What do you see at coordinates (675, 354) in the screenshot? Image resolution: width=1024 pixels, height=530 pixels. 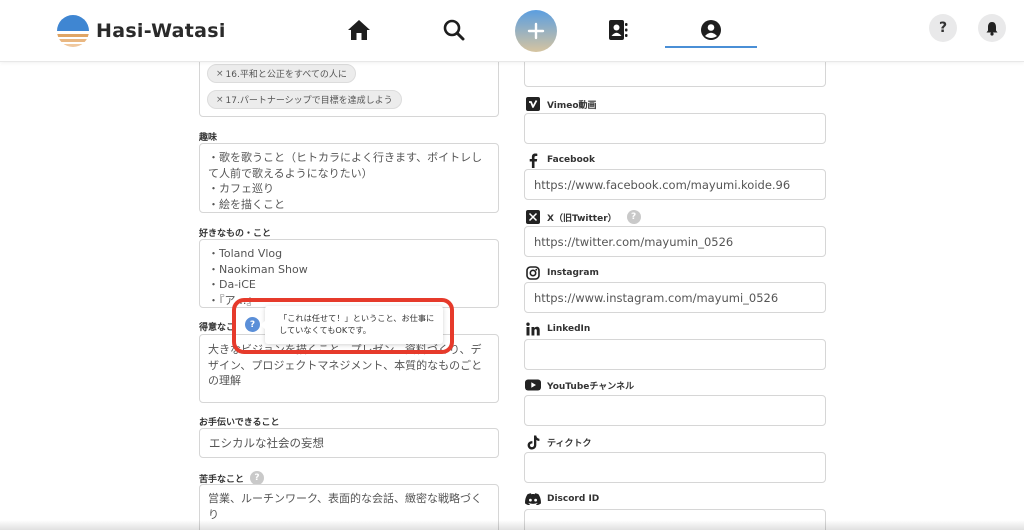 I see `linkedin-input` at bounding box center [675, 354].